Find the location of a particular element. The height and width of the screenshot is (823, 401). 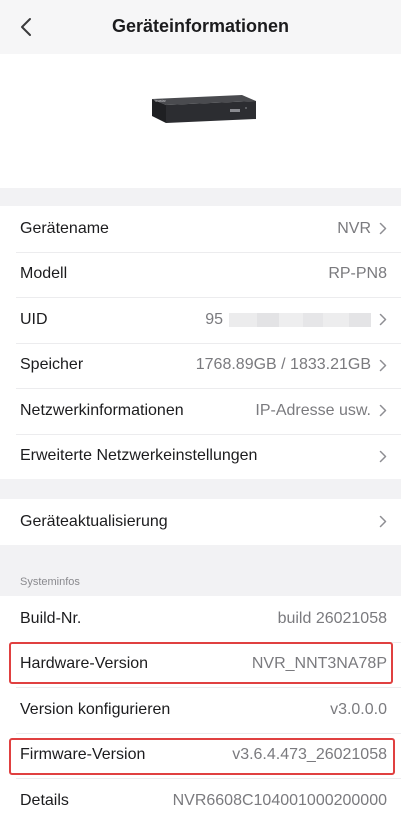

row-label: Details is located at coordinates (44, 800).